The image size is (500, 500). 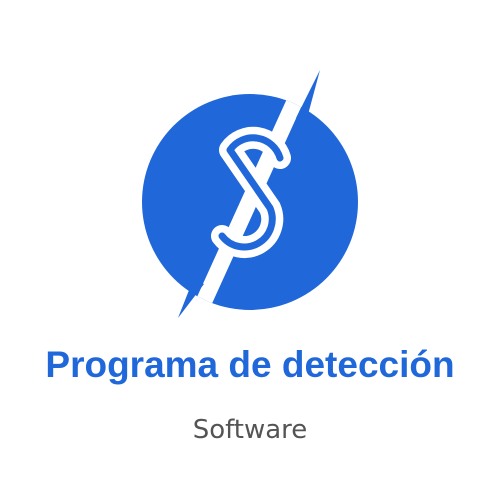 I want to click on logo-spike-top, so click(x=308, y=96).